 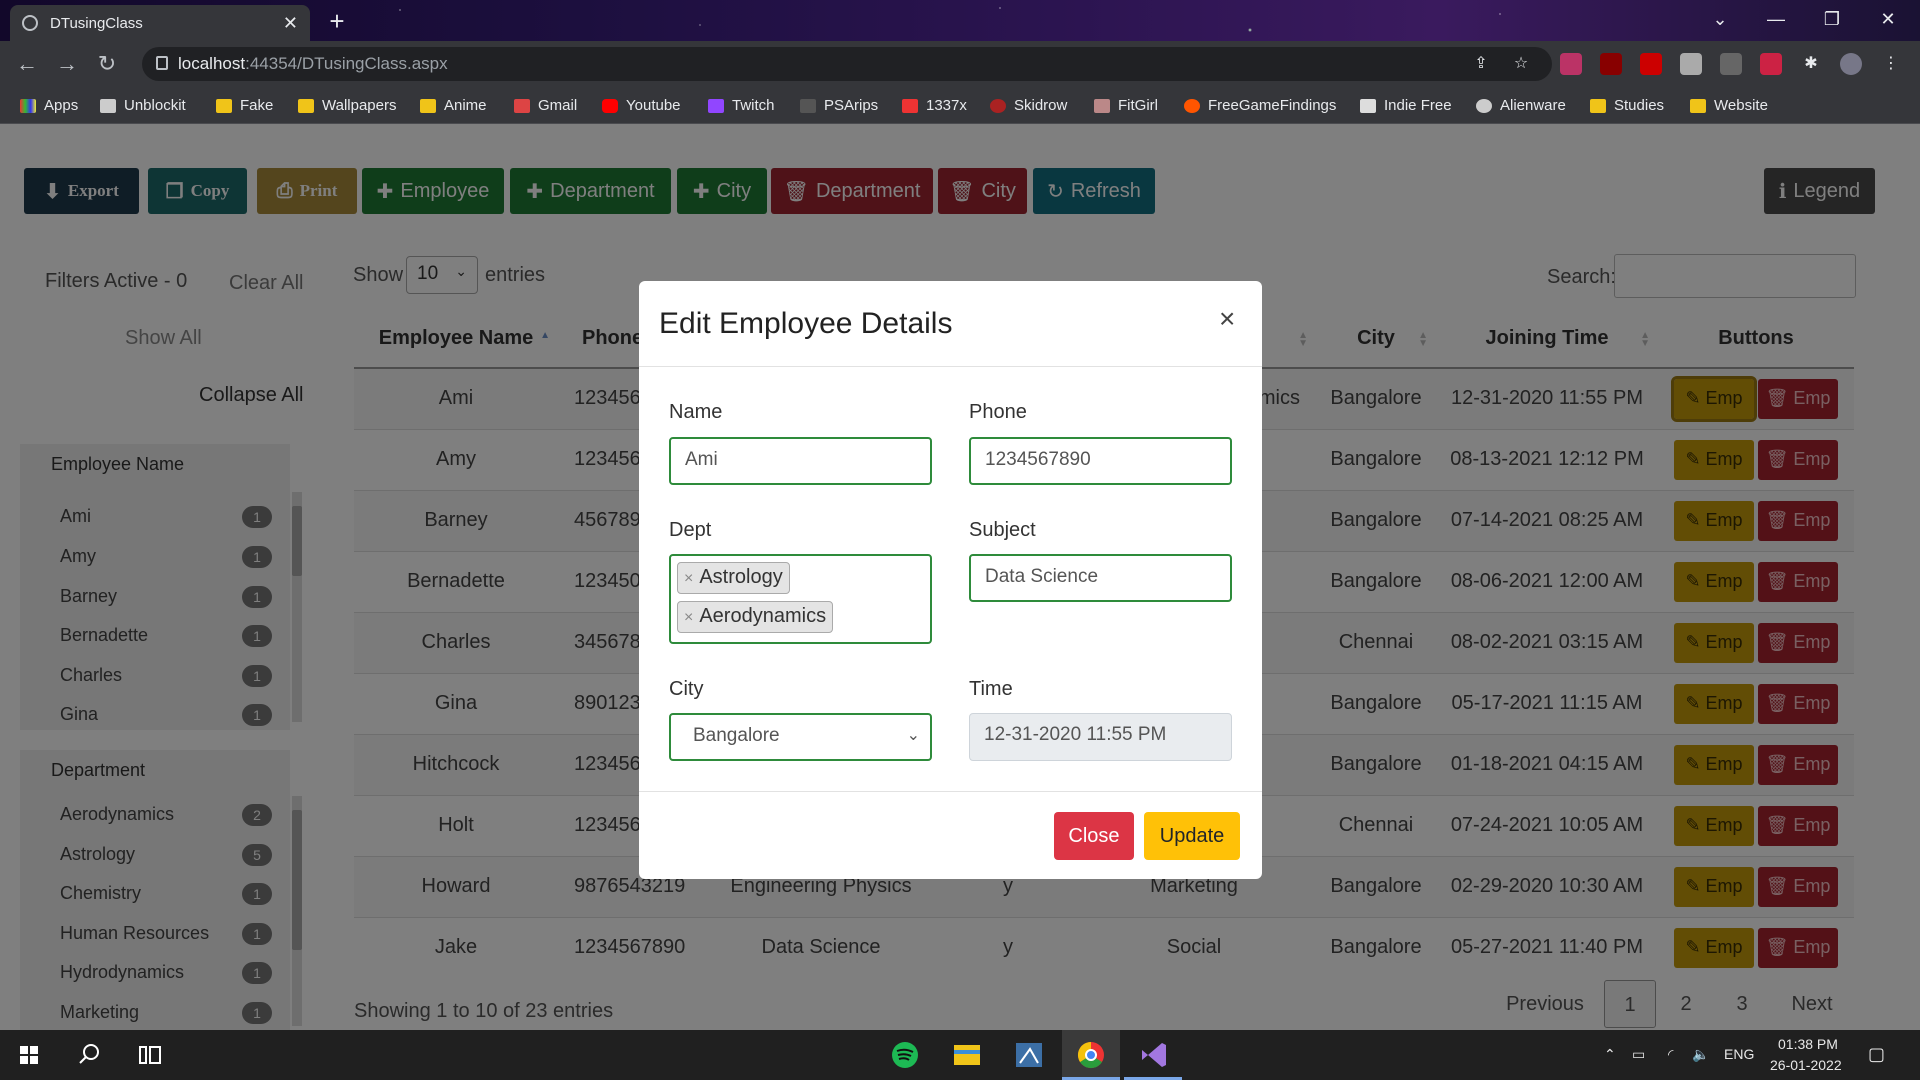 What do you see at coordinates (733, 578) in the screenshot?
I see `dept-chip: × Astrology` at bounding box center [733, 578].